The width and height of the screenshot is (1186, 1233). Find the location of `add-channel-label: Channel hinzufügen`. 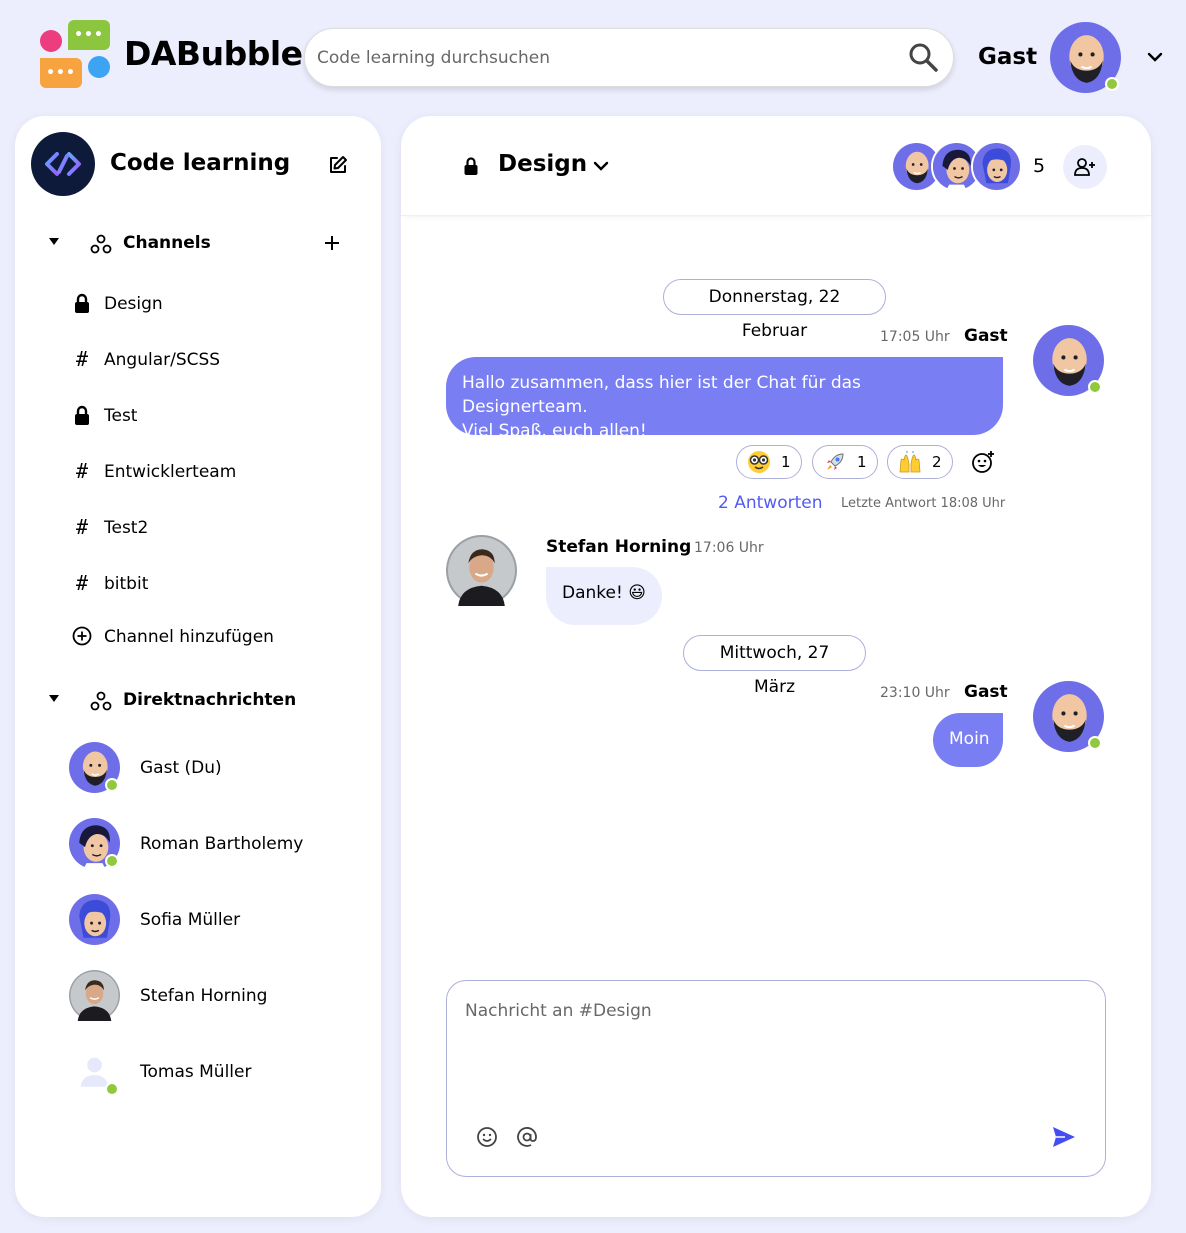

add-channel-label: Channel hinzufügen is located at coordinates (189, 637).